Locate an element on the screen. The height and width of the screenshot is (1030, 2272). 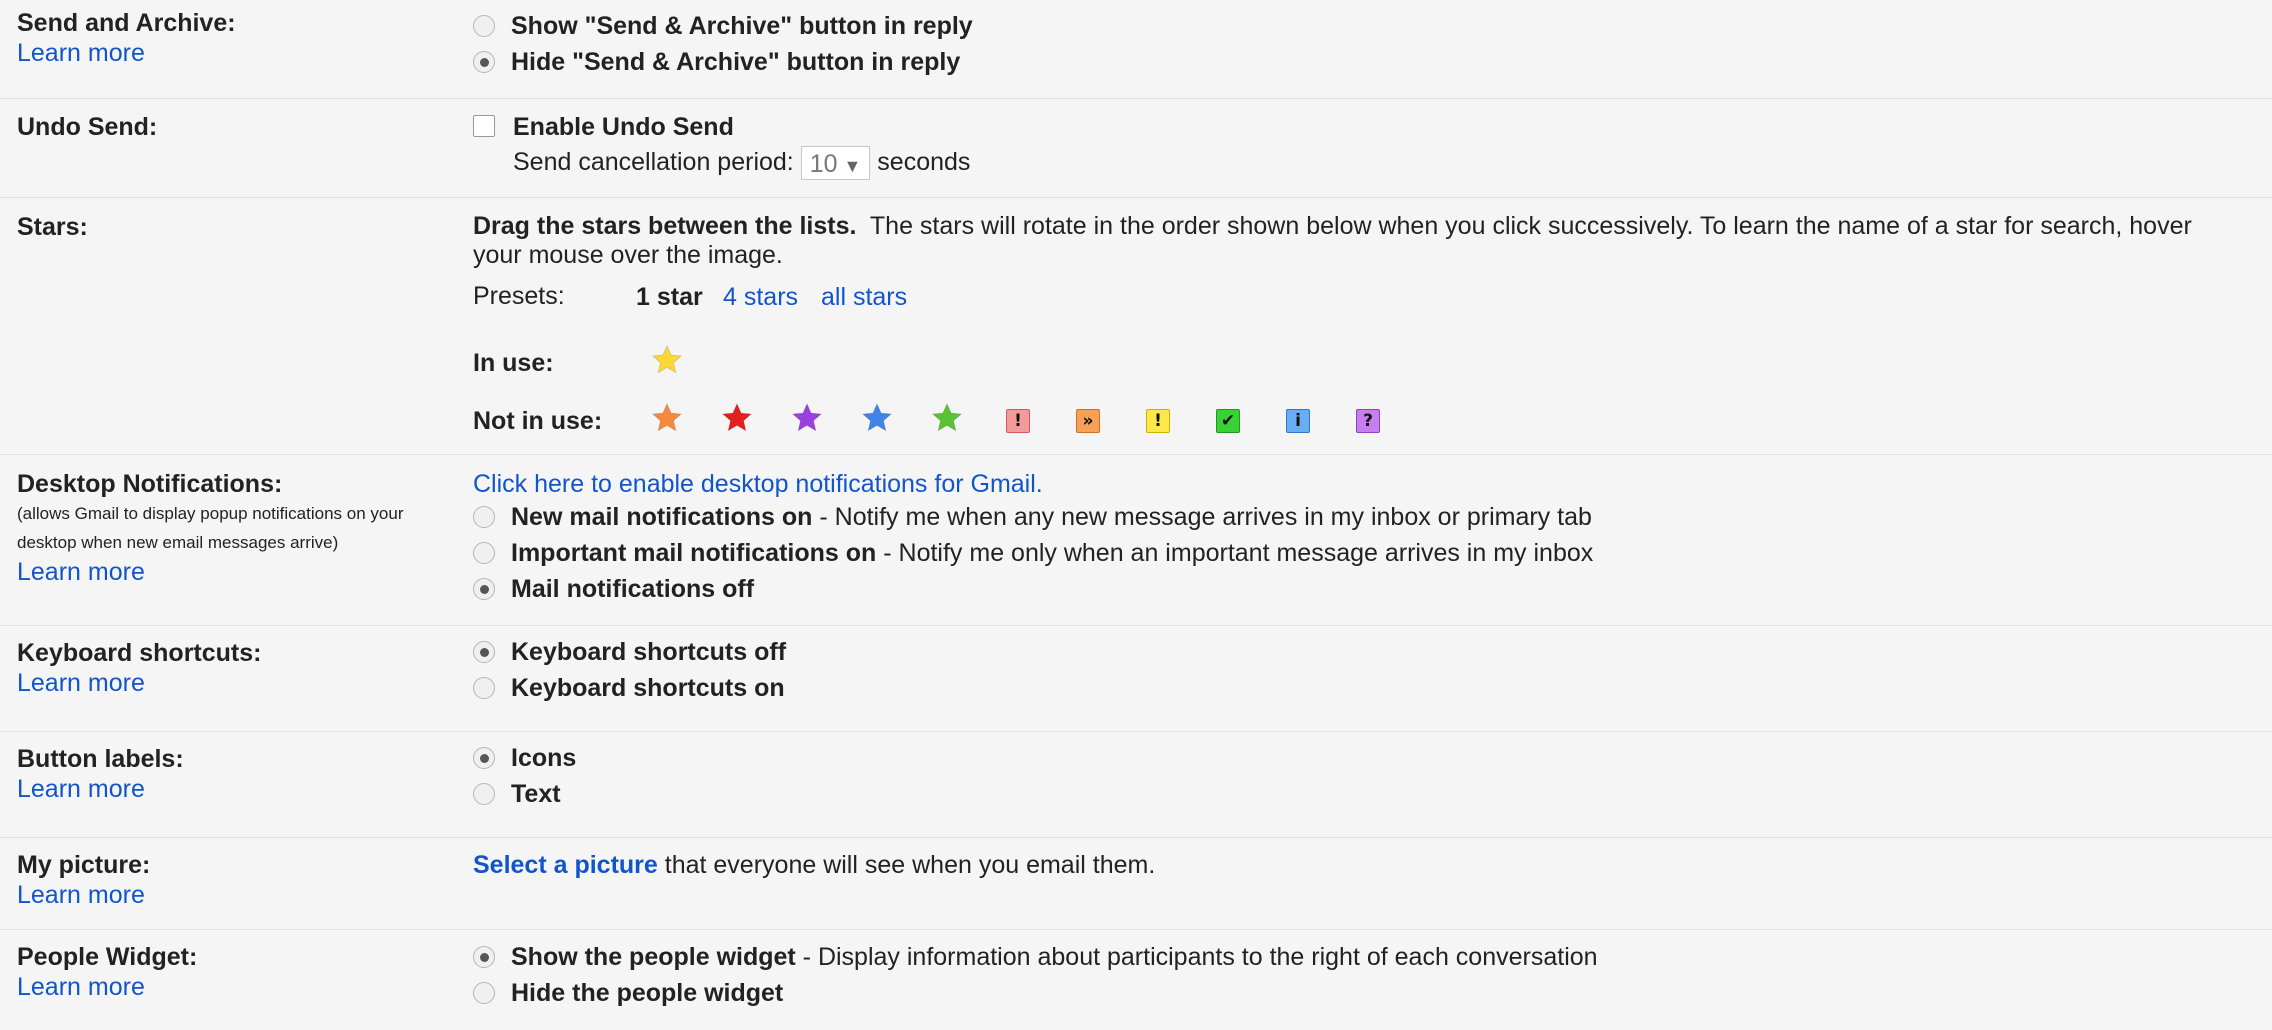
undo-send-title: Undo Send: is located at coordinates (87, 127).